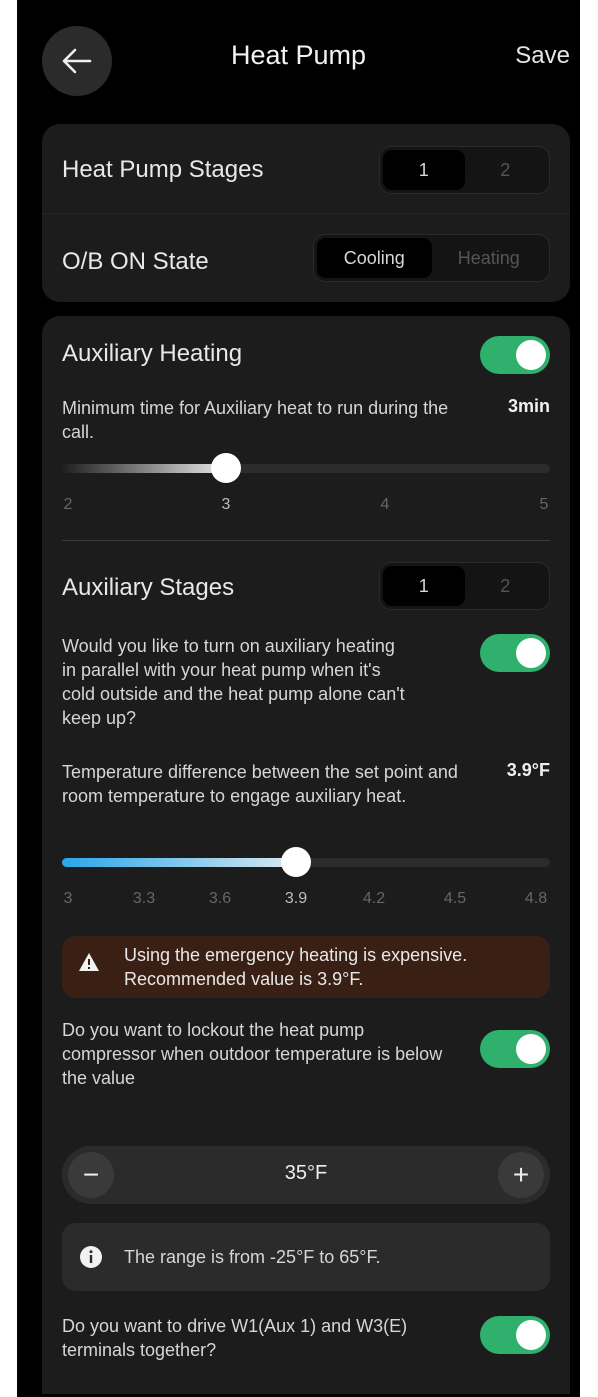  Describe the element at coordinates (374, 898) in the screenshot. I see `tick-label: 4.2` at that location.